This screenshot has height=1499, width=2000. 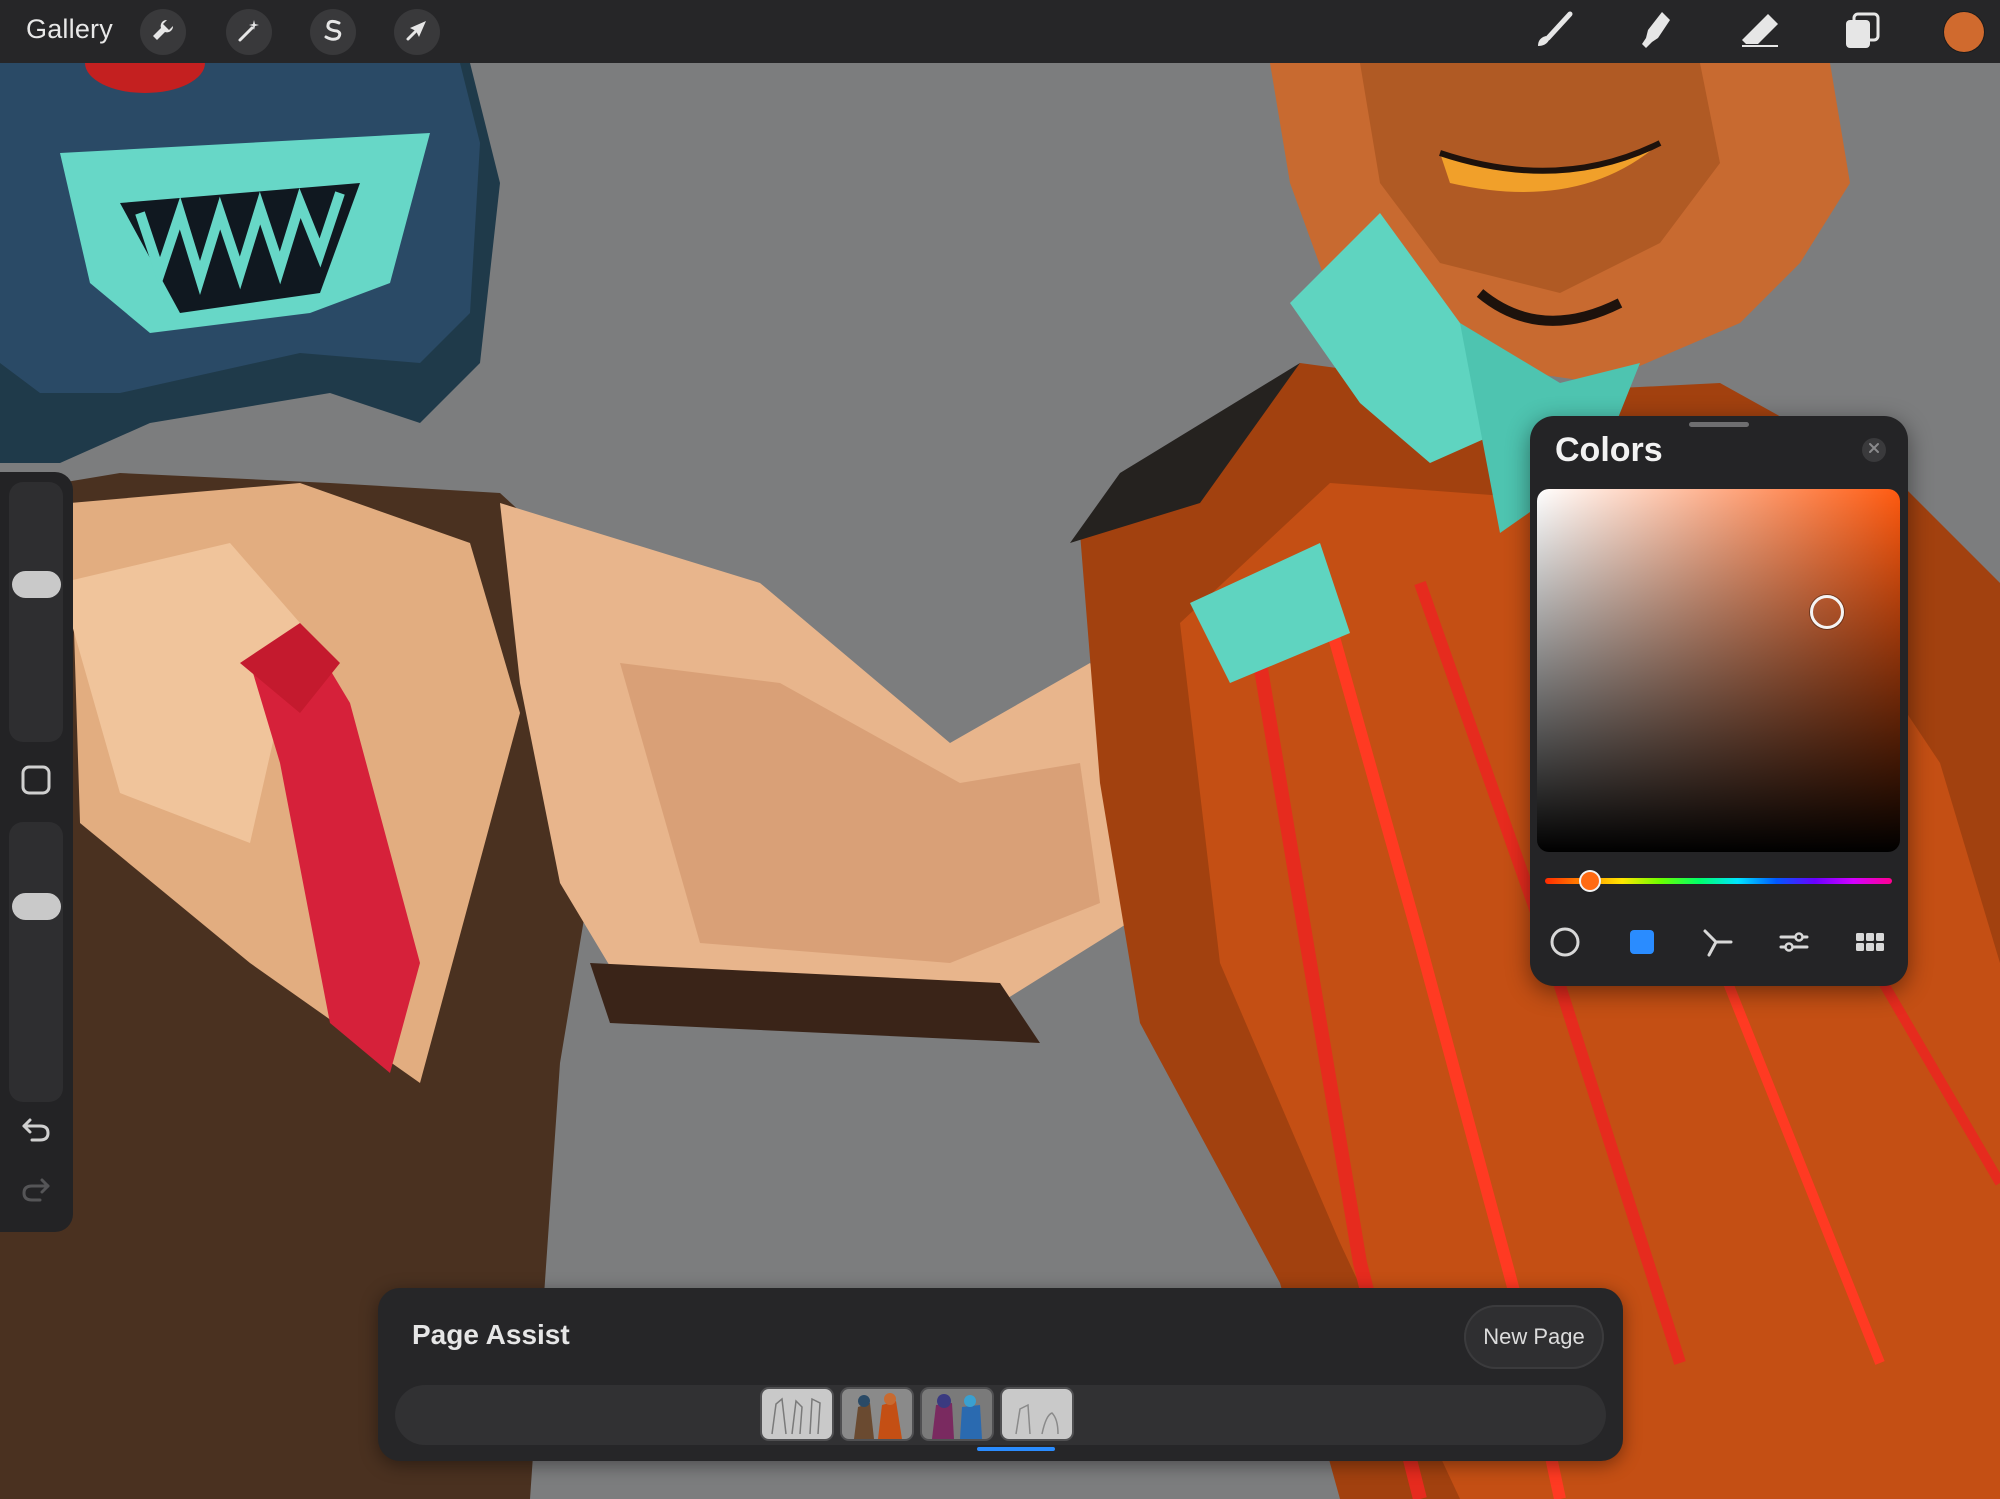 I want to click on smudge-icon, so click(x=1656, y=32).